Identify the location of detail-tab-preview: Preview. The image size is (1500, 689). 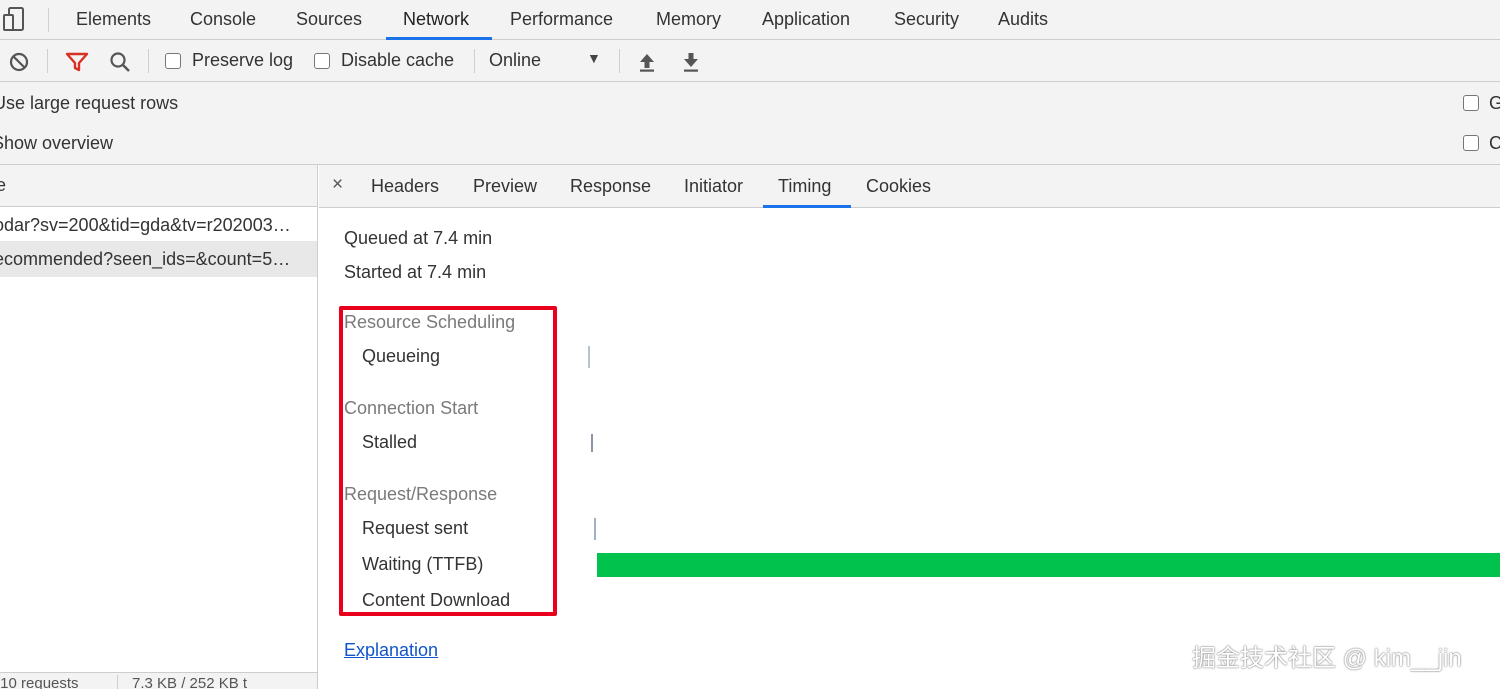
(505, 186).